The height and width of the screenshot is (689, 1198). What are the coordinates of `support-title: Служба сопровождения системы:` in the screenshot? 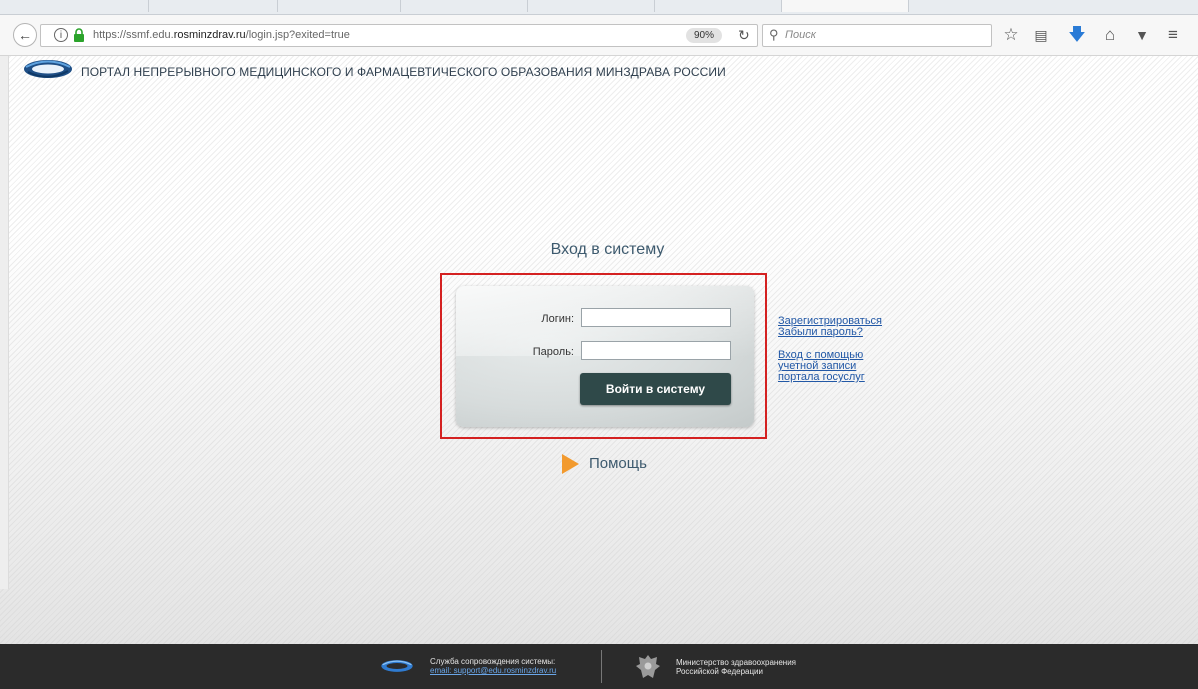 It's located at (493, 661).